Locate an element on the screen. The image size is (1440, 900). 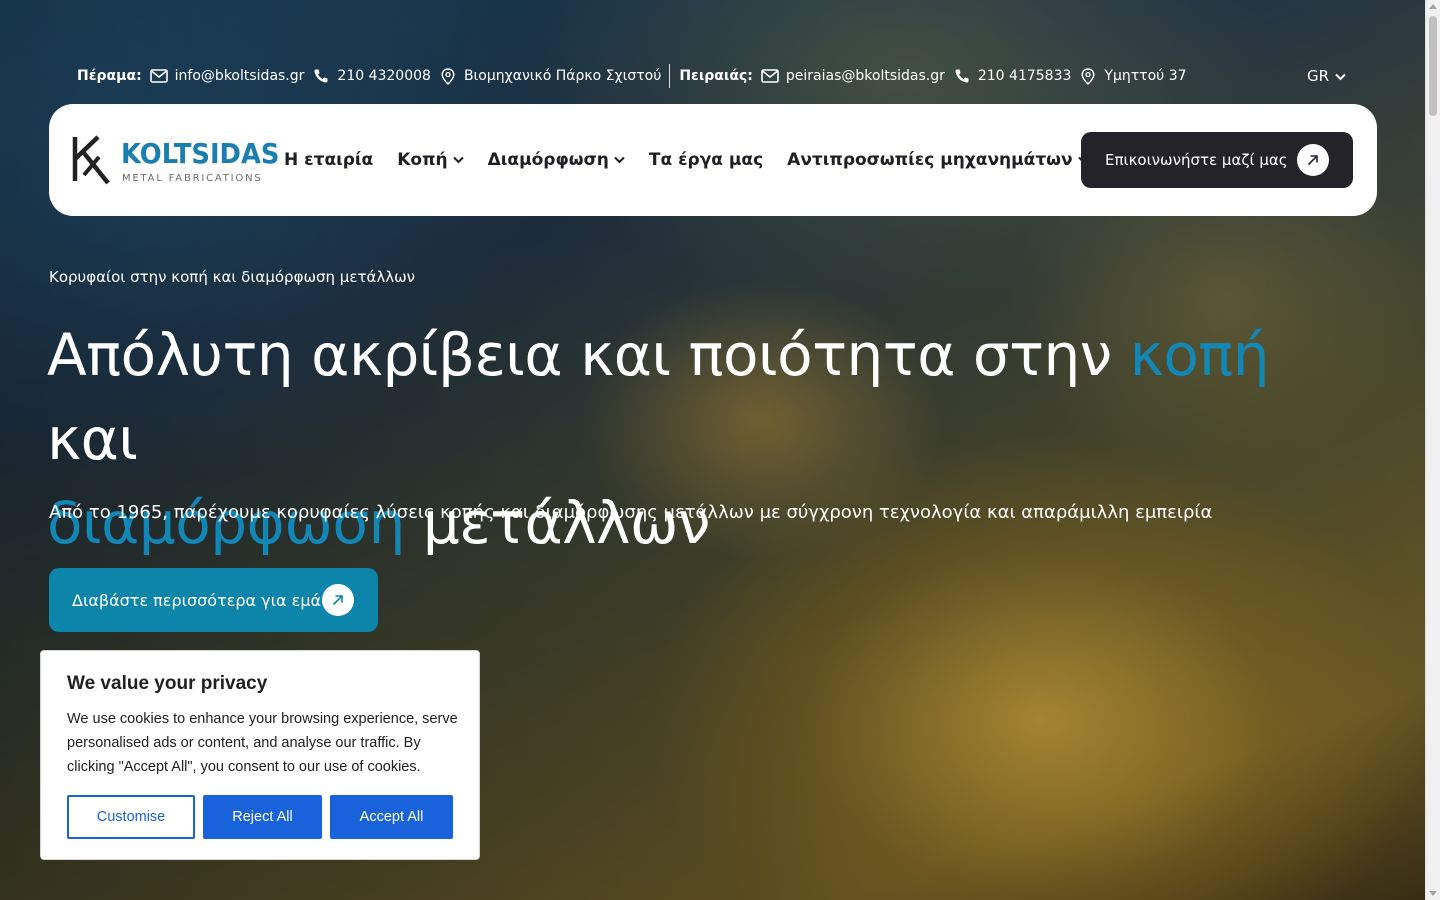
headline-accent-cutting: κοπή is located at coordinates (1199, 355).